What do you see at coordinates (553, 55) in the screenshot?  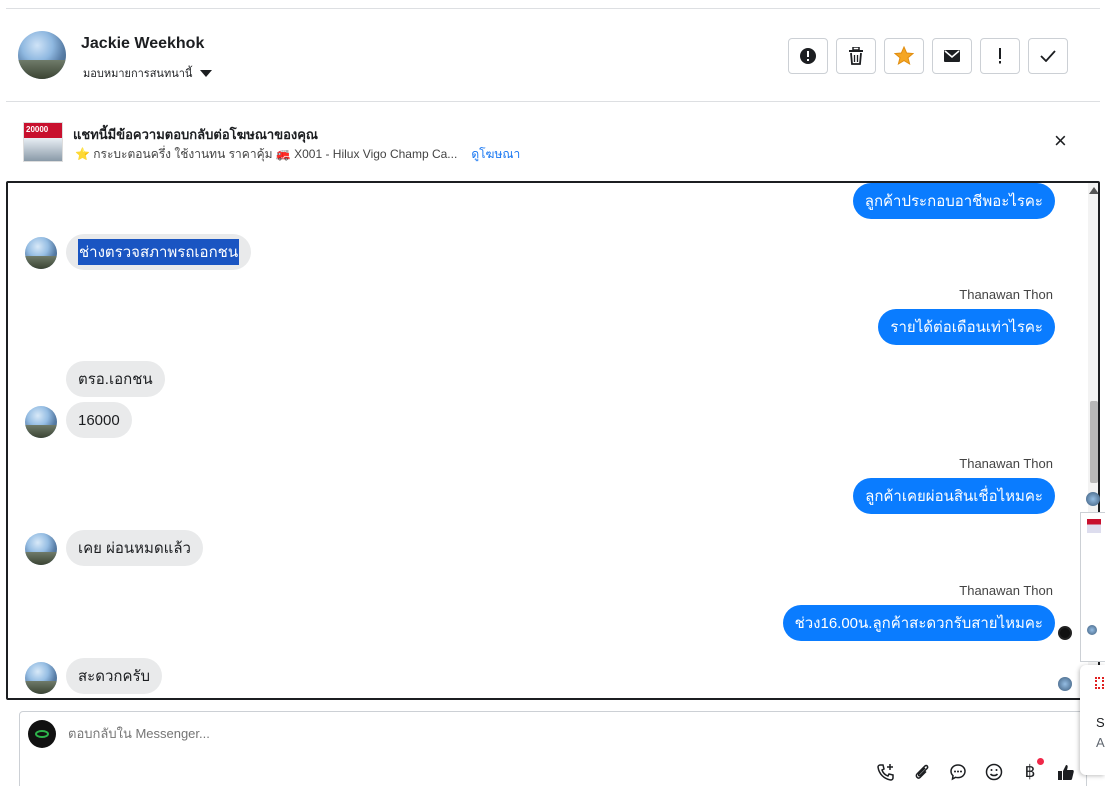 I see `conversation-header: Jackie Weekhok มอบหมายการสนทนานี้` at bounding box center [553, 55].